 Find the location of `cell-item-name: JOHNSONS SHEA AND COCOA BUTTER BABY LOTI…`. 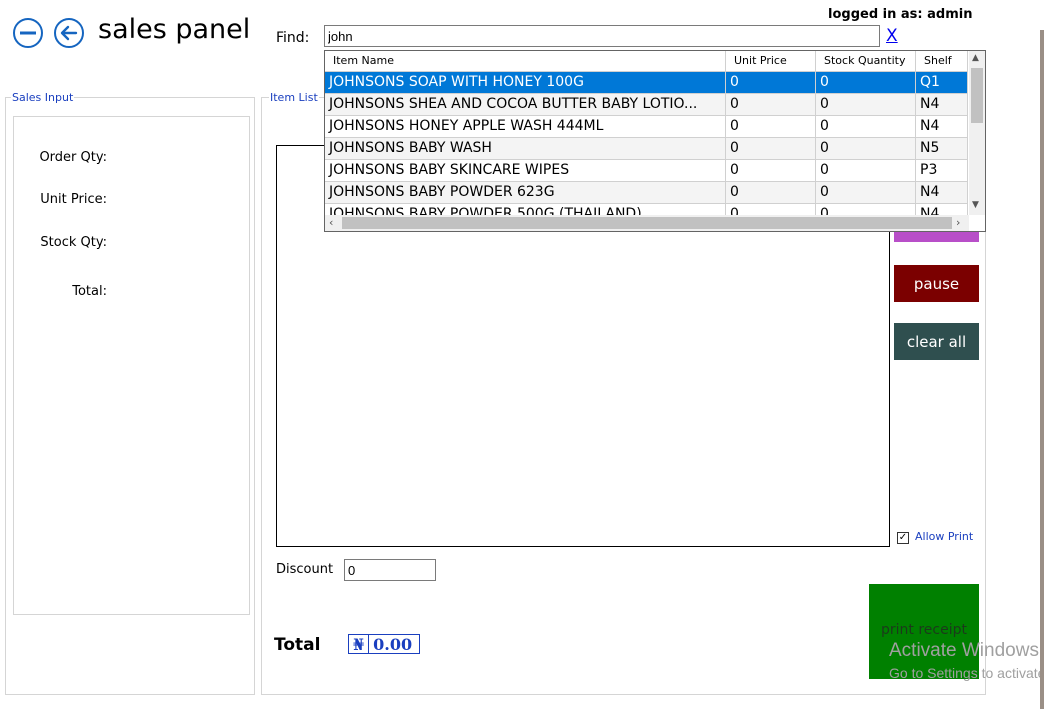

cell-item-name: JOHNSONS SHEA AND COCOA BUTTER BABY LOTI… is located at coordinates (525, 105).